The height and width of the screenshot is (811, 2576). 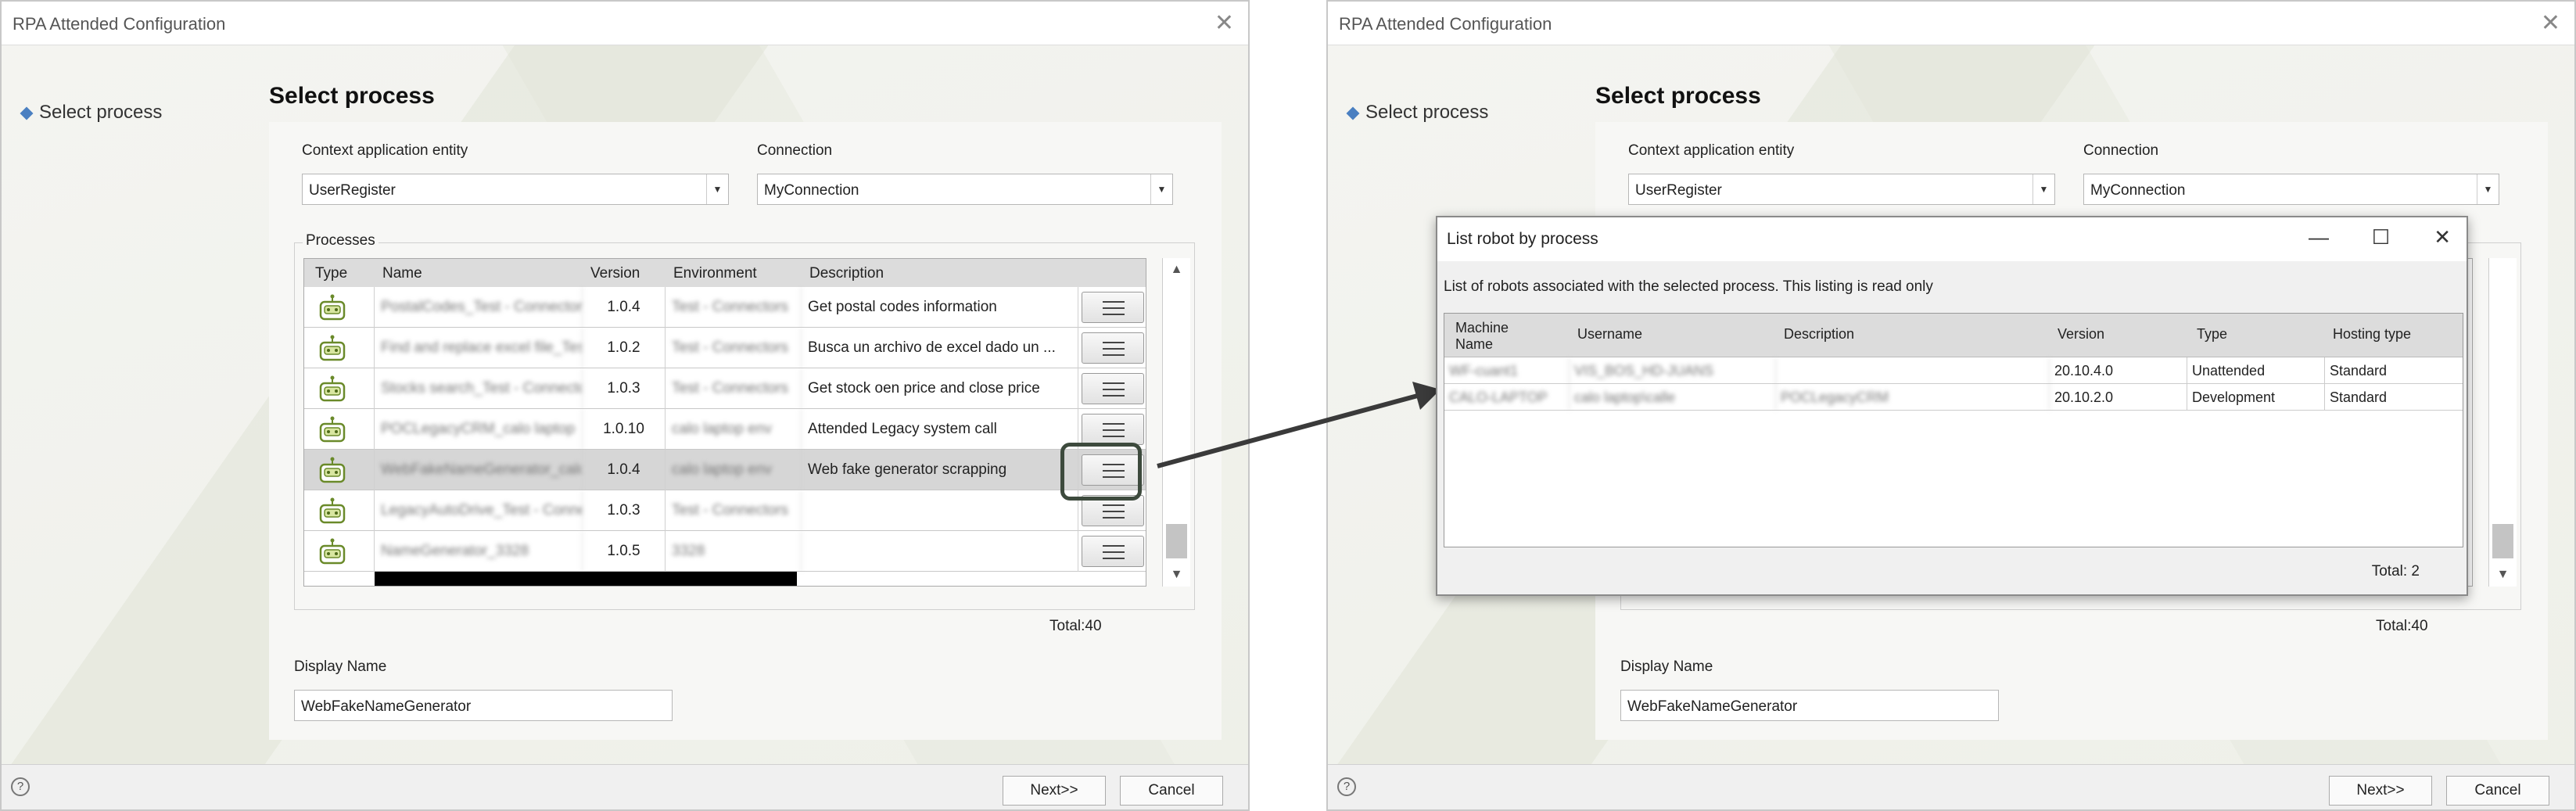 I want to click on connection-value: MyConnection, so click(x=812, y=191).